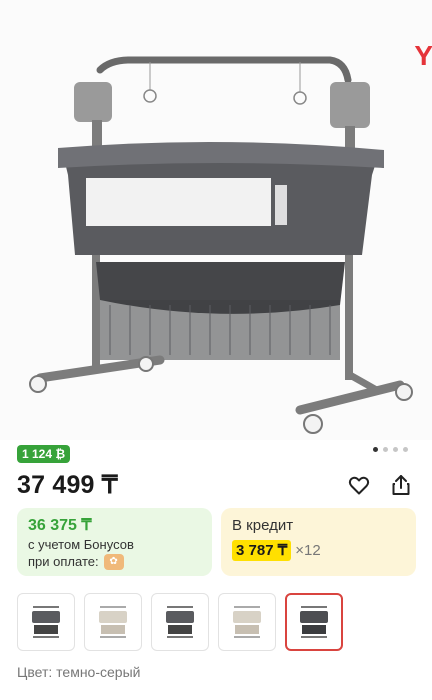  What do you see at coordinates (81, 544) in the screenshot?
I see `bonus-caption: с учетом Бонусов` at bounding box center [81, 544].